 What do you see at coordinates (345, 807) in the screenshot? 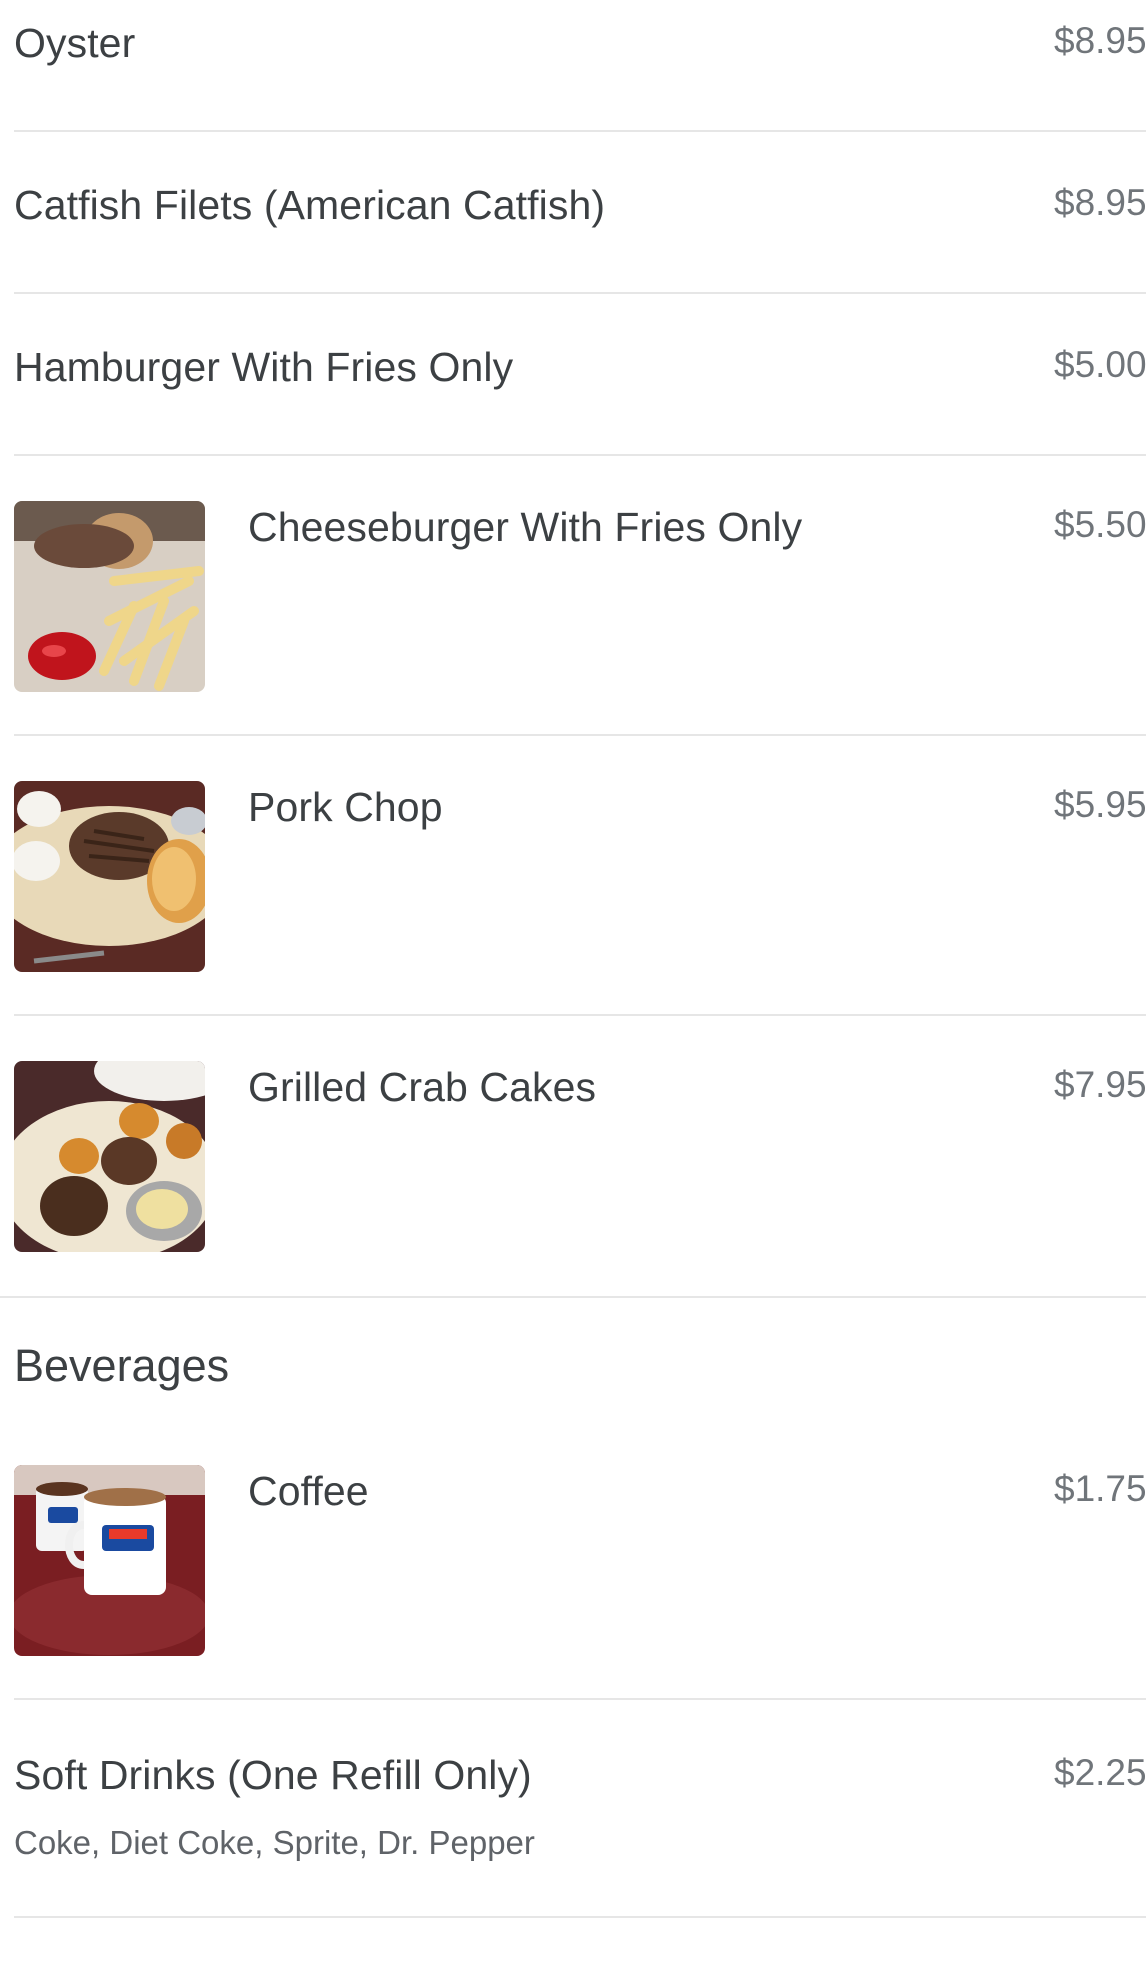
I see `menu-item-name: Pork Chop` at bounding box center [345, 807].